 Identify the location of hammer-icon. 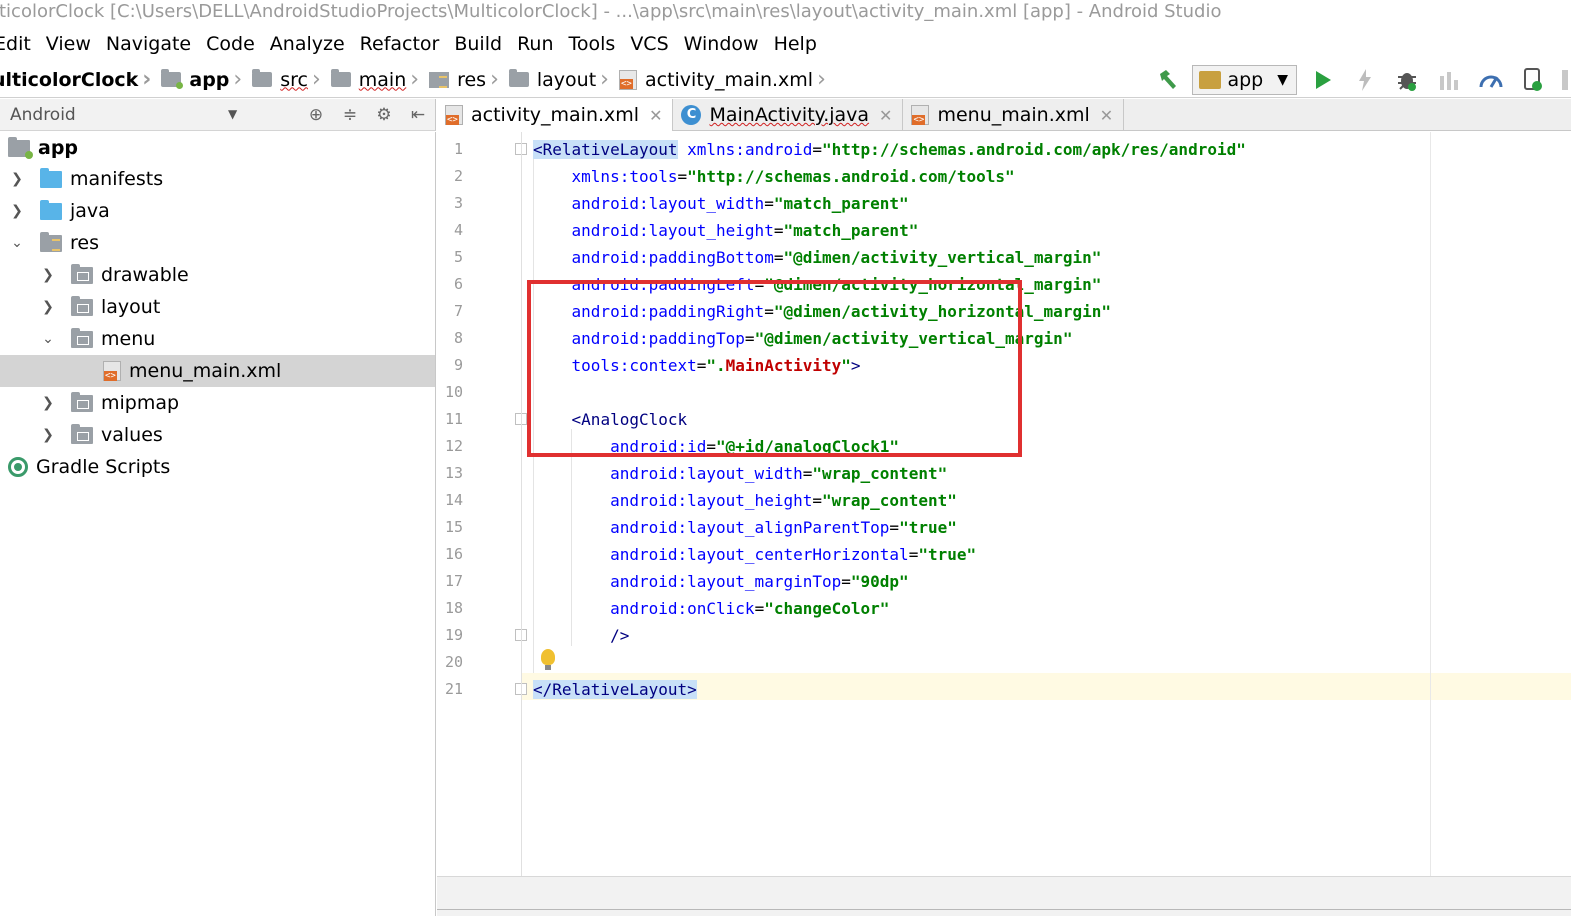
(1168, 79).